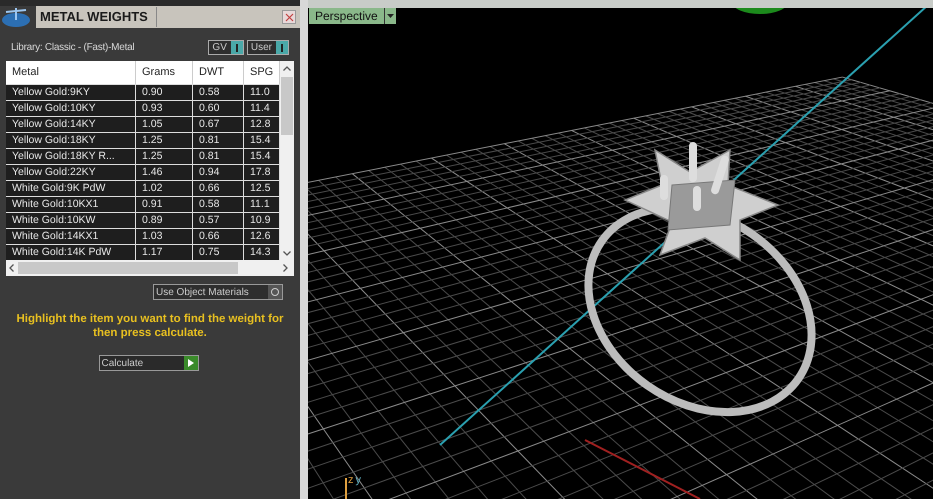 The height and width of the screenshot is (499, 933). Describe the element at coordinates (72, 48) in the screenshot. I see `library-label: Library: Classic - (Fast)-Metal` at that location.